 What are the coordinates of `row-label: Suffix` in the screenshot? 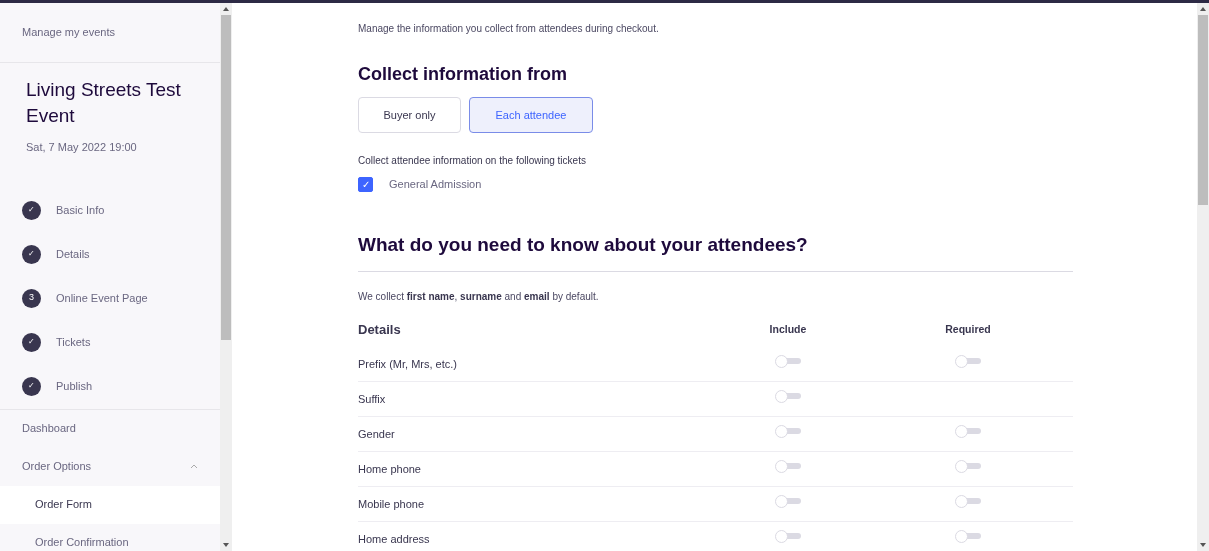 It's located at (372, 399).